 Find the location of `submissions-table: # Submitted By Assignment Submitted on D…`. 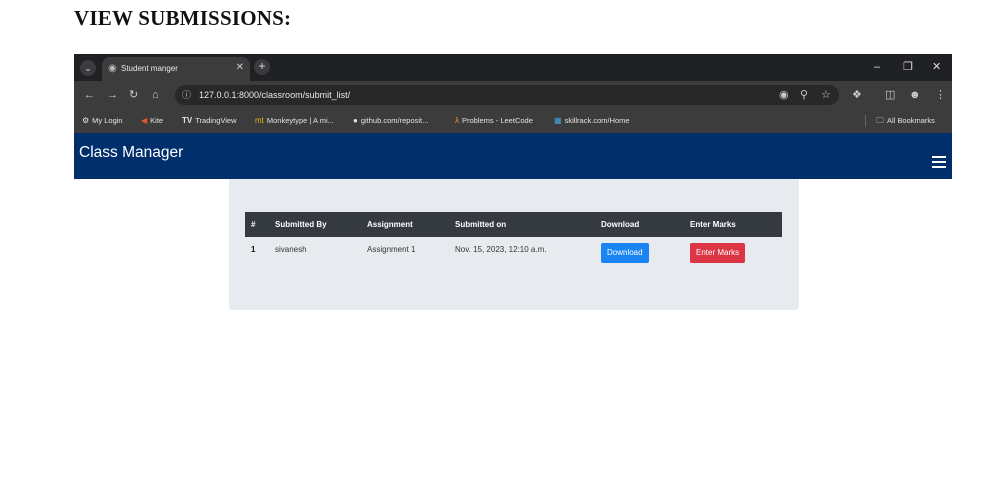

submissions-table: # Submitted By Assignment Submitted on D… is located at coordinates (513, 239).